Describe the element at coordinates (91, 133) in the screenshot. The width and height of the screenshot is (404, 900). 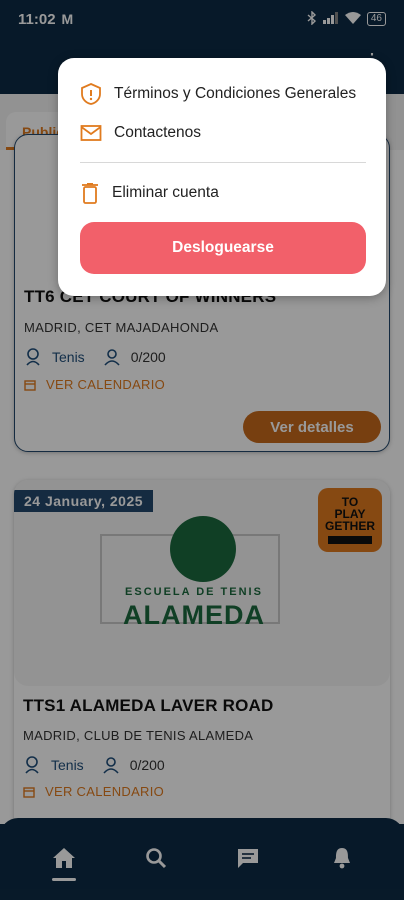
I see `mail-icon` at that location.